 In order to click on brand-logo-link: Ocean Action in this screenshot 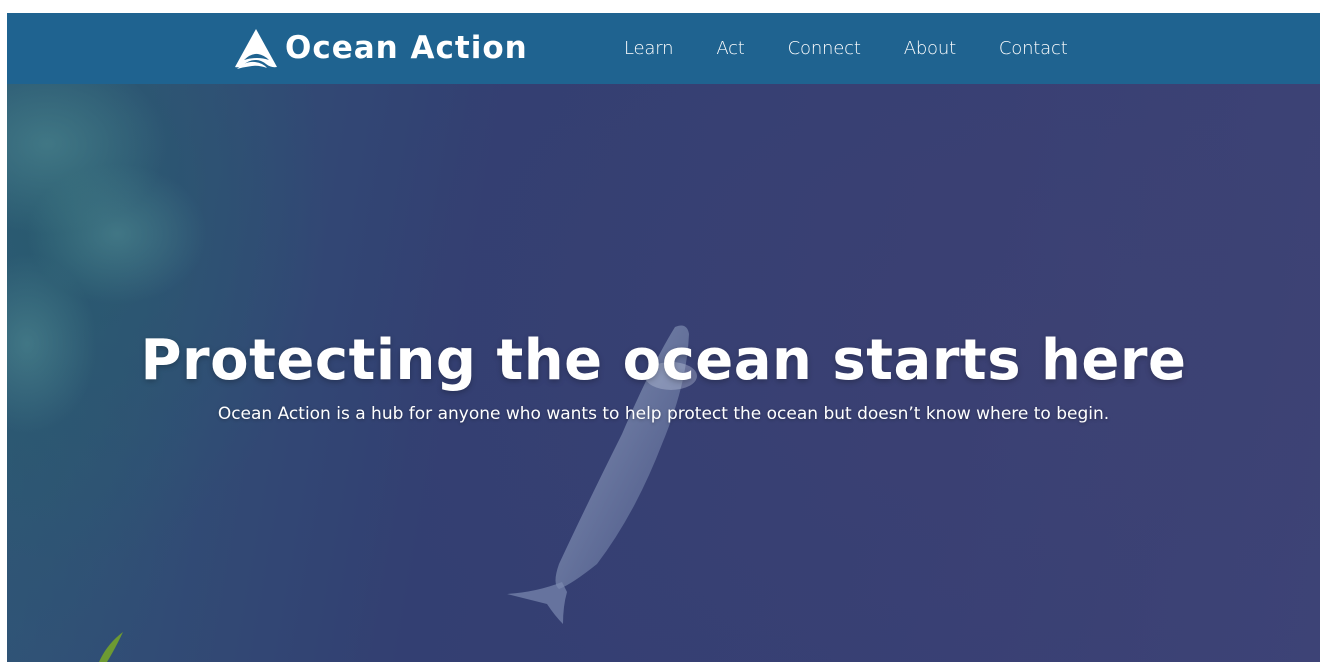, I will do `click(379, 48)`.